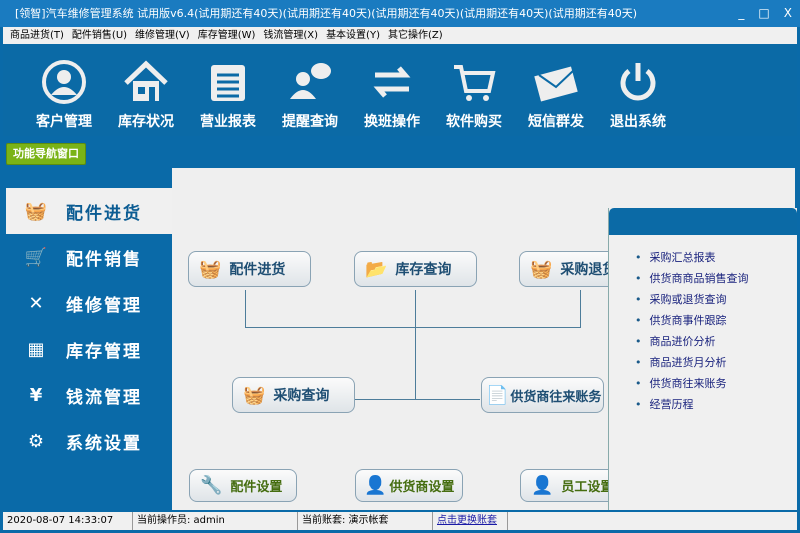  I want to click on home-icon, so click(146, 80).